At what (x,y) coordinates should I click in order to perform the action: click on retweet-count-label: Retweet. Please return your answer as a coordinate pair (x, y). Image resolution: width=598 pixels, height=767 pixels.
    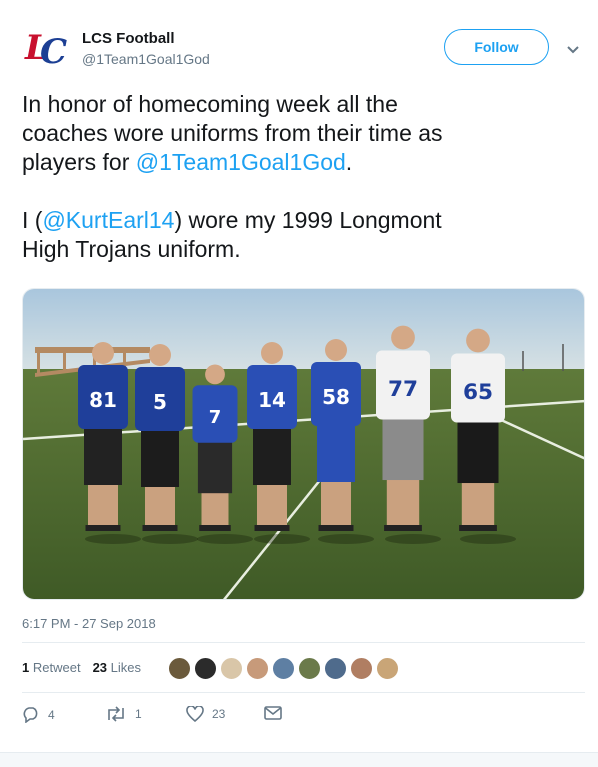
    Looking at the image, I should click on (56, 667).